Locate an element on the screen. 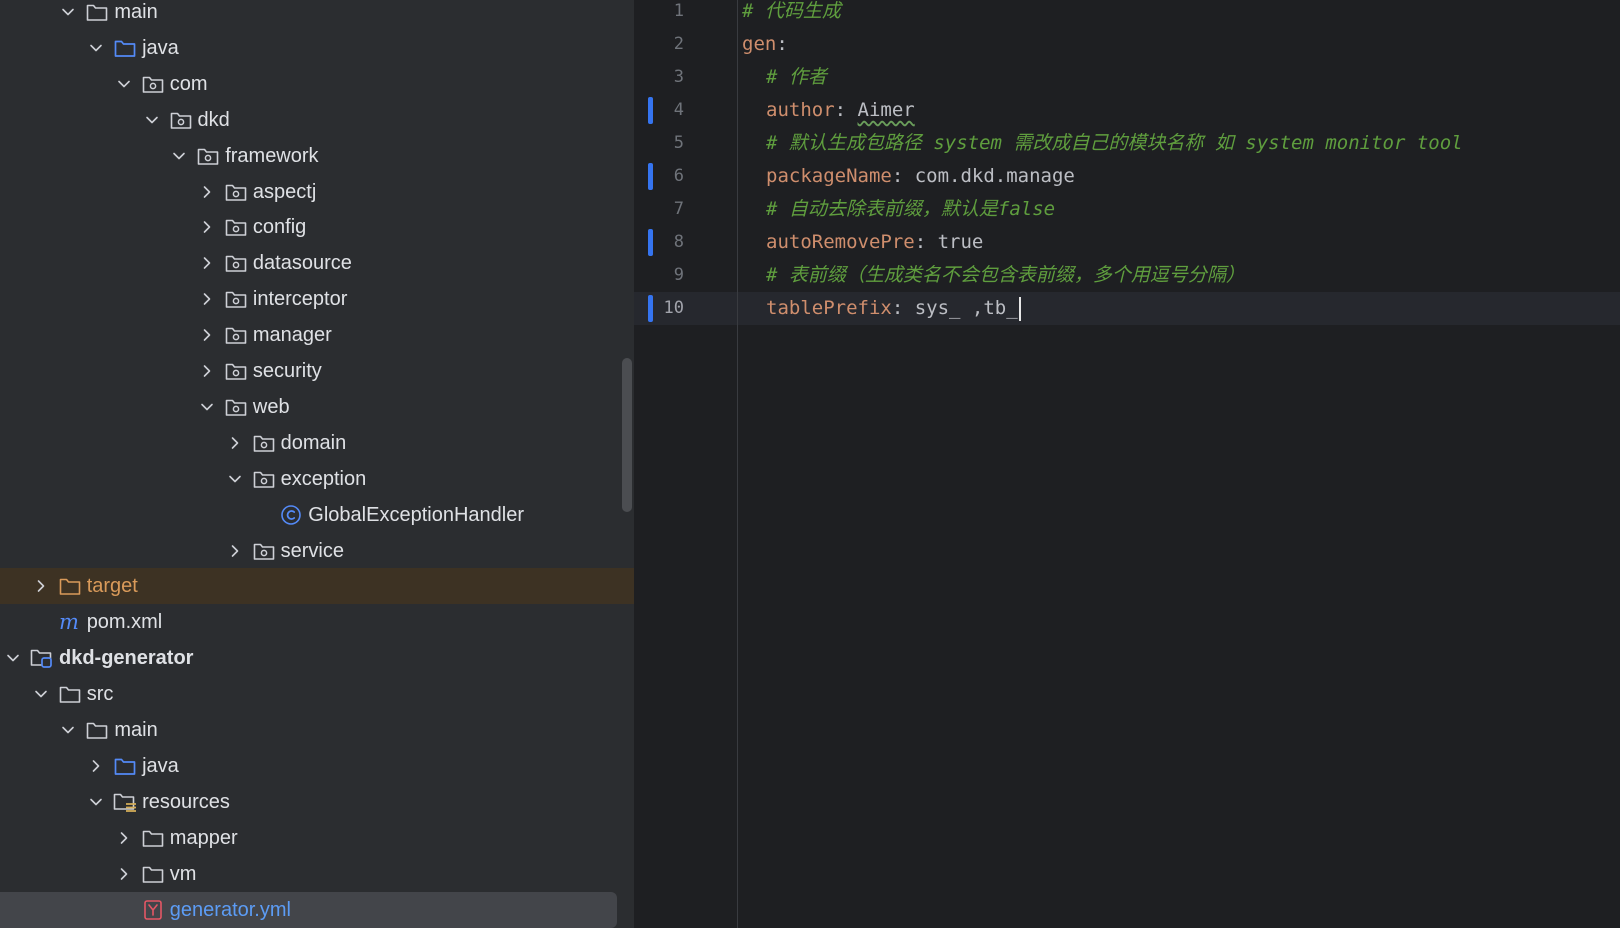 This screenshot has height=928, width=1620. code-text: gen: is located at coordinates (765, 44).